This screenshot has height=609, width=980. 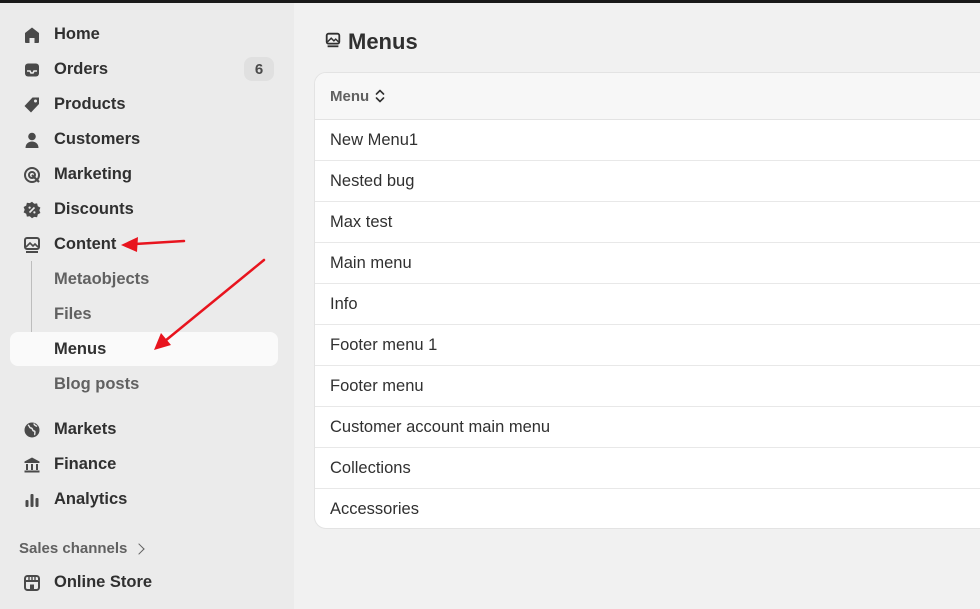 What do you see at coordinates (647, 263) in the screenshot?
I see `table-row: Main menu` at bounding box center [647, 263].